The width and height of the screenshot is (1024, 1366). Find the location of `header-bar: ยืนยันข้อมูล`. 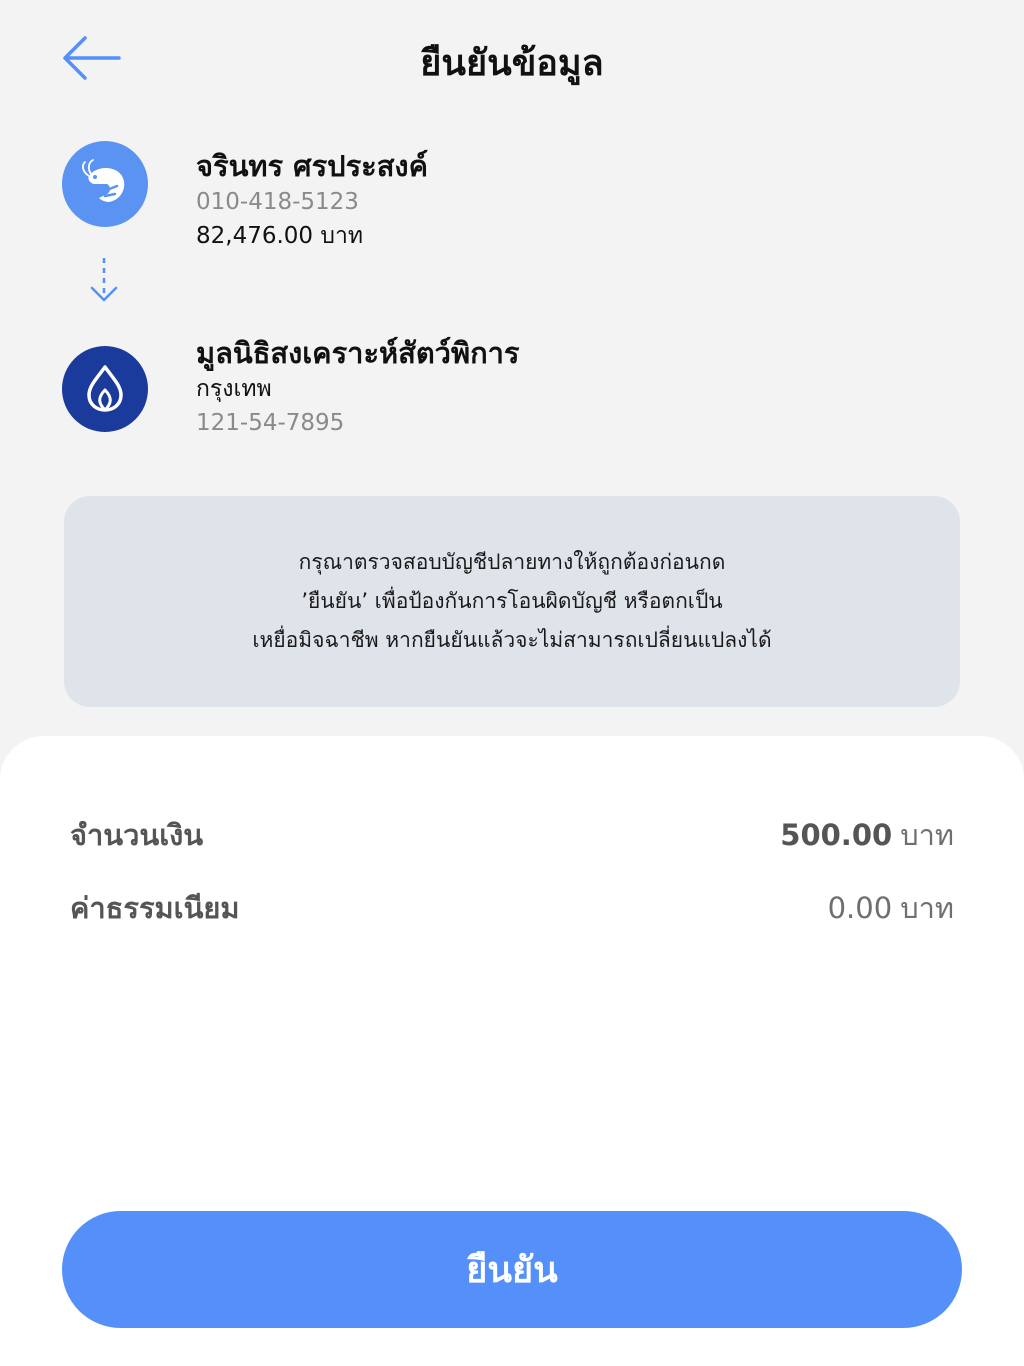

header-bar: ยืนยันข้อมูล is located at coordinates (512, 59).